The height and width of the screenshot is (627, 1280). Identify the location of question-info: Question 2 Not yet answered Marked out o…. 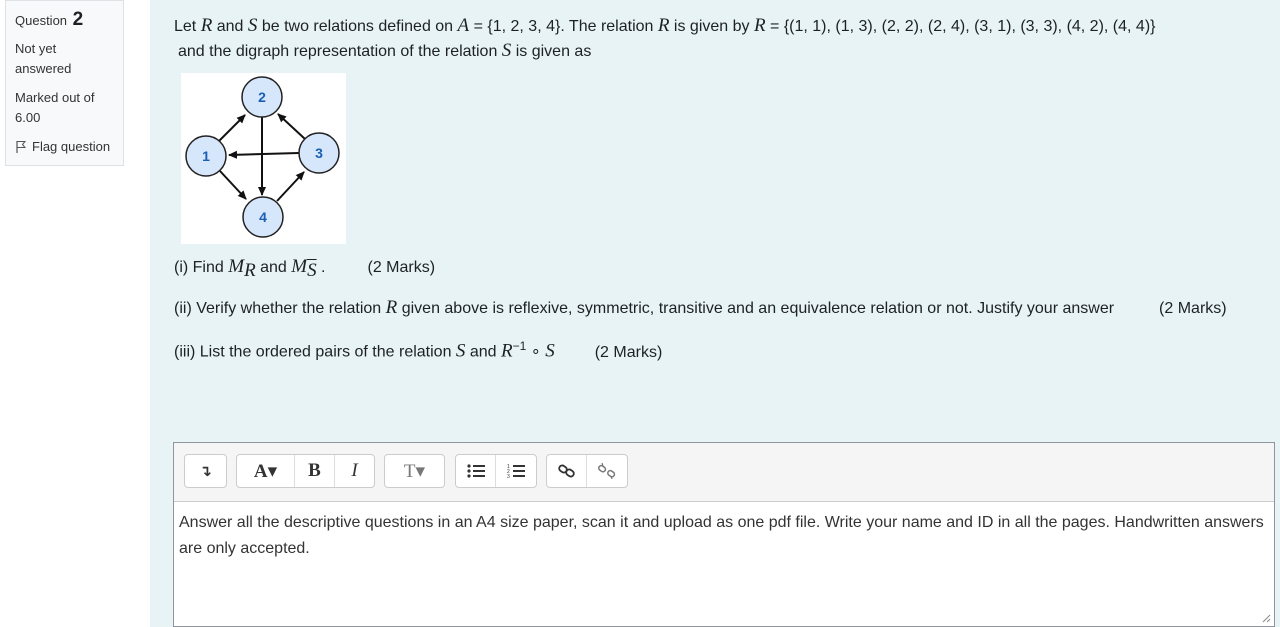
(64, 83).